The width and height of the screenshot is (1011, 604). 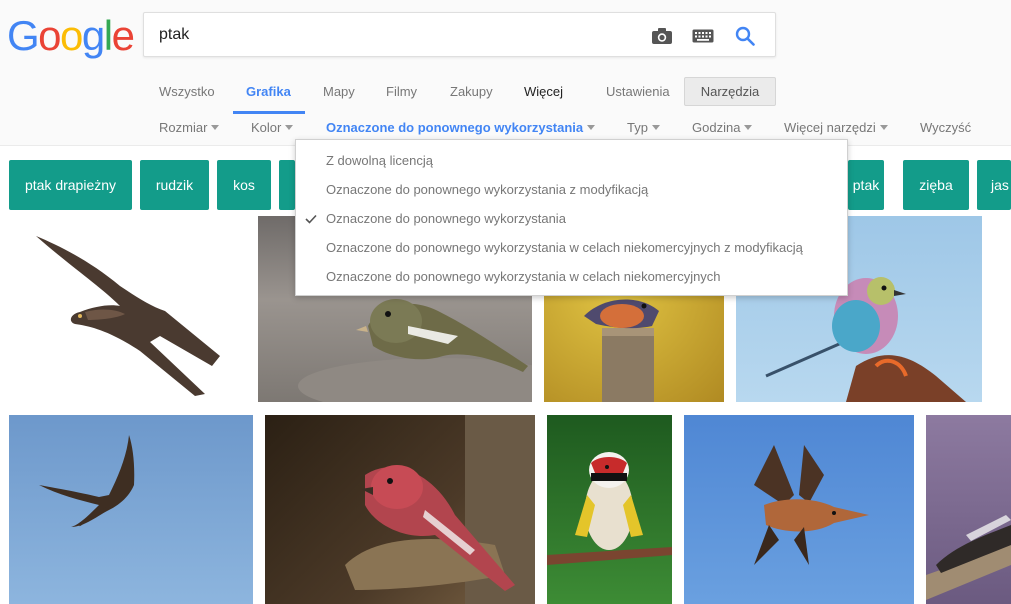 What do you see at coordinates (811, 505) in the screenshot?
I see `red-kite-illustration` at bounding box center [811, 505].